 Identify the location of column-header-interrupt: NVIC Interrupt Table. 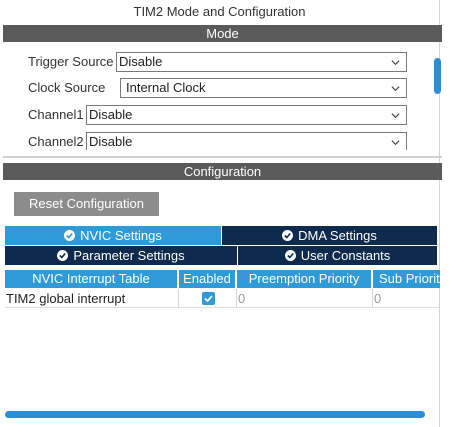
(91, 279).